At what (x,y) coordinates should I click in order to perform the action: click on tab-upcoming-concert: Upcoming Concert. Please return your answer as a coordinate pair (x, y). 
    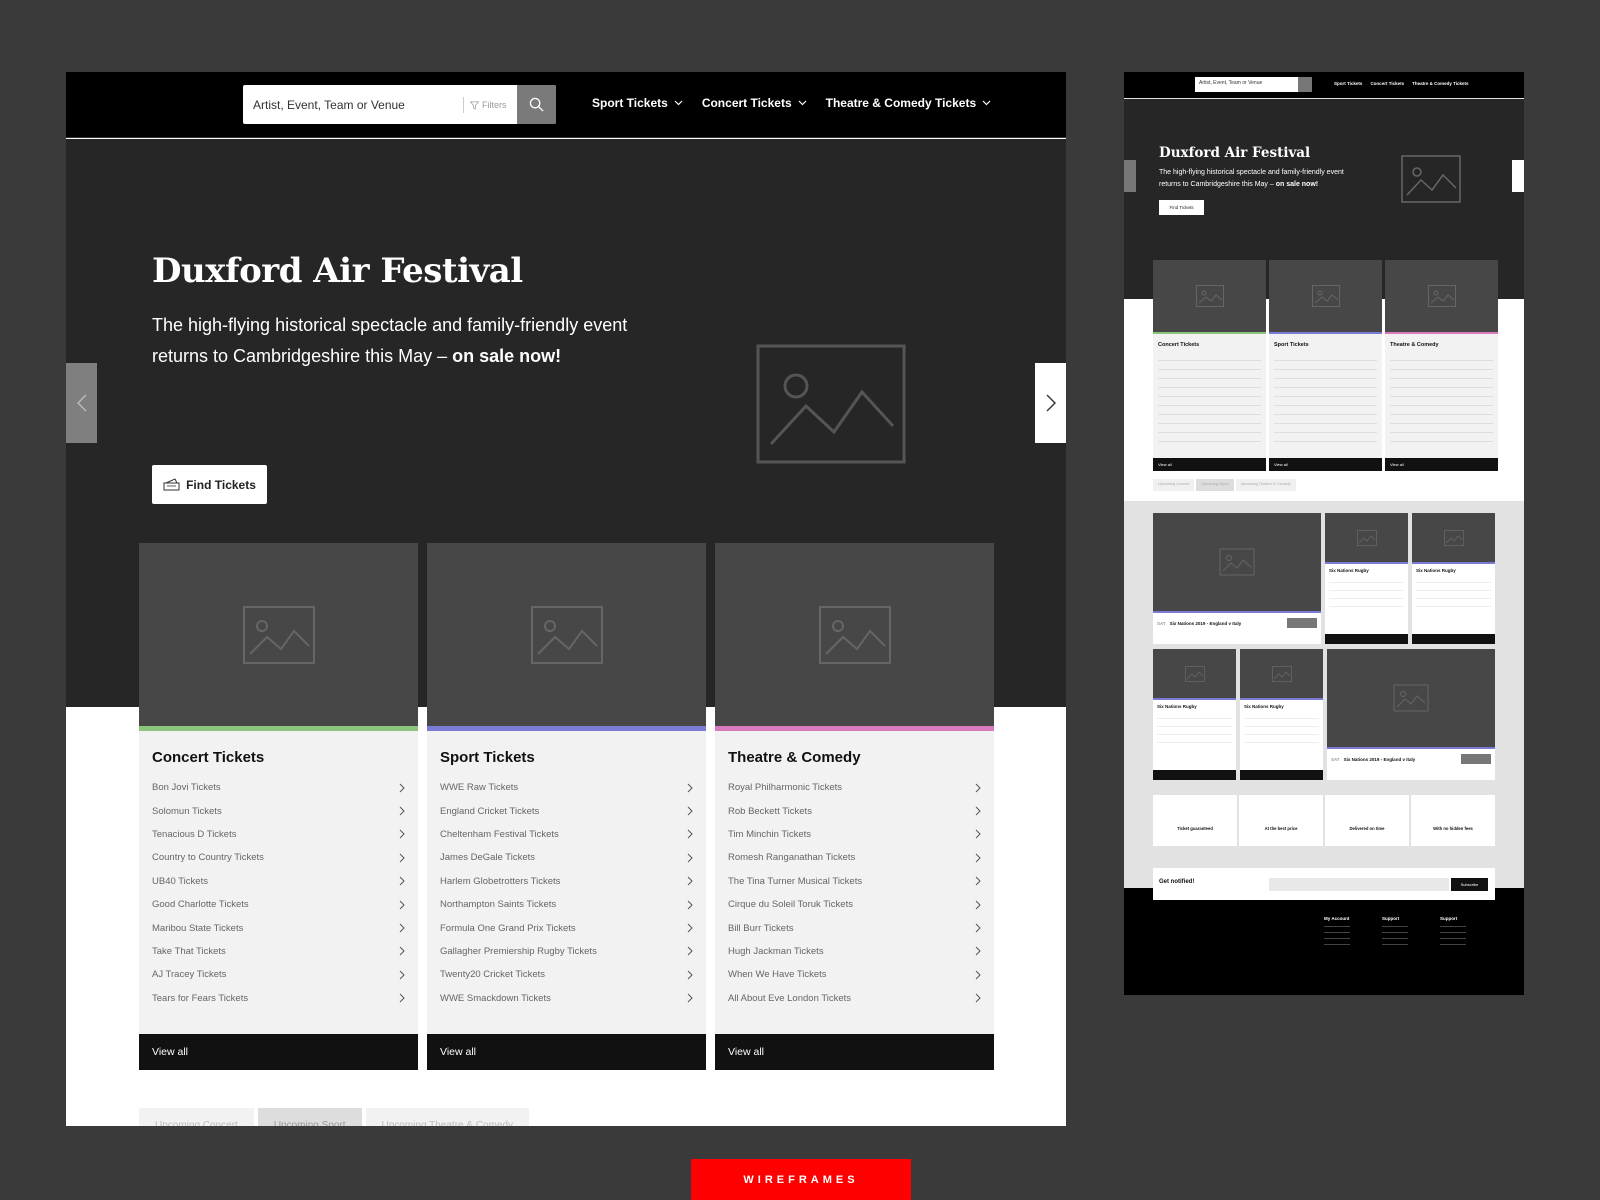
    Looking at the image, I should click on (196, 1117).